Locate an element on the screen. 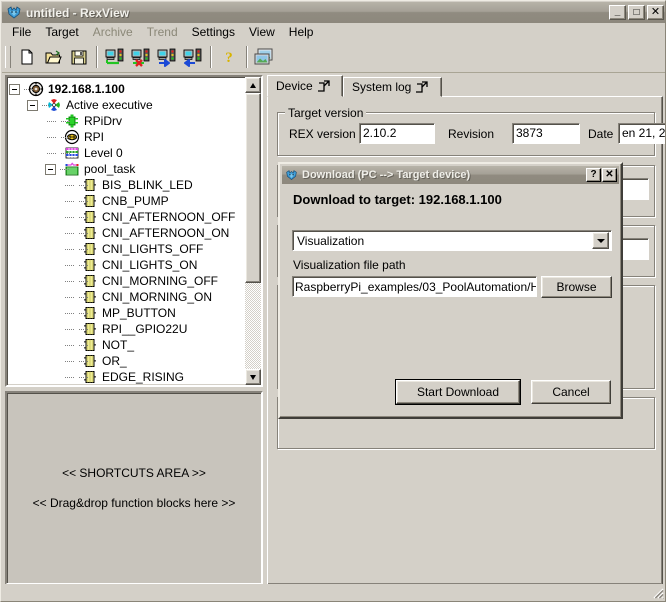 This screenshot has width=666, height=602. tree-node-label: MP_BUTTON is located at coordinates (139, 313).